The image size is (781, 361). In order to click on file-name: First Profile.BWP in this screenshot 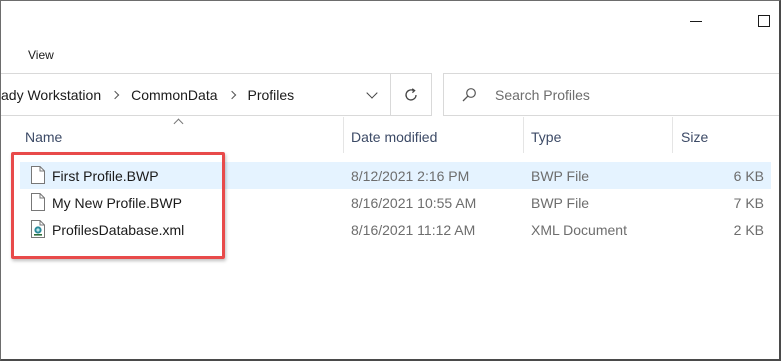, I will do `click(105, 176)`.